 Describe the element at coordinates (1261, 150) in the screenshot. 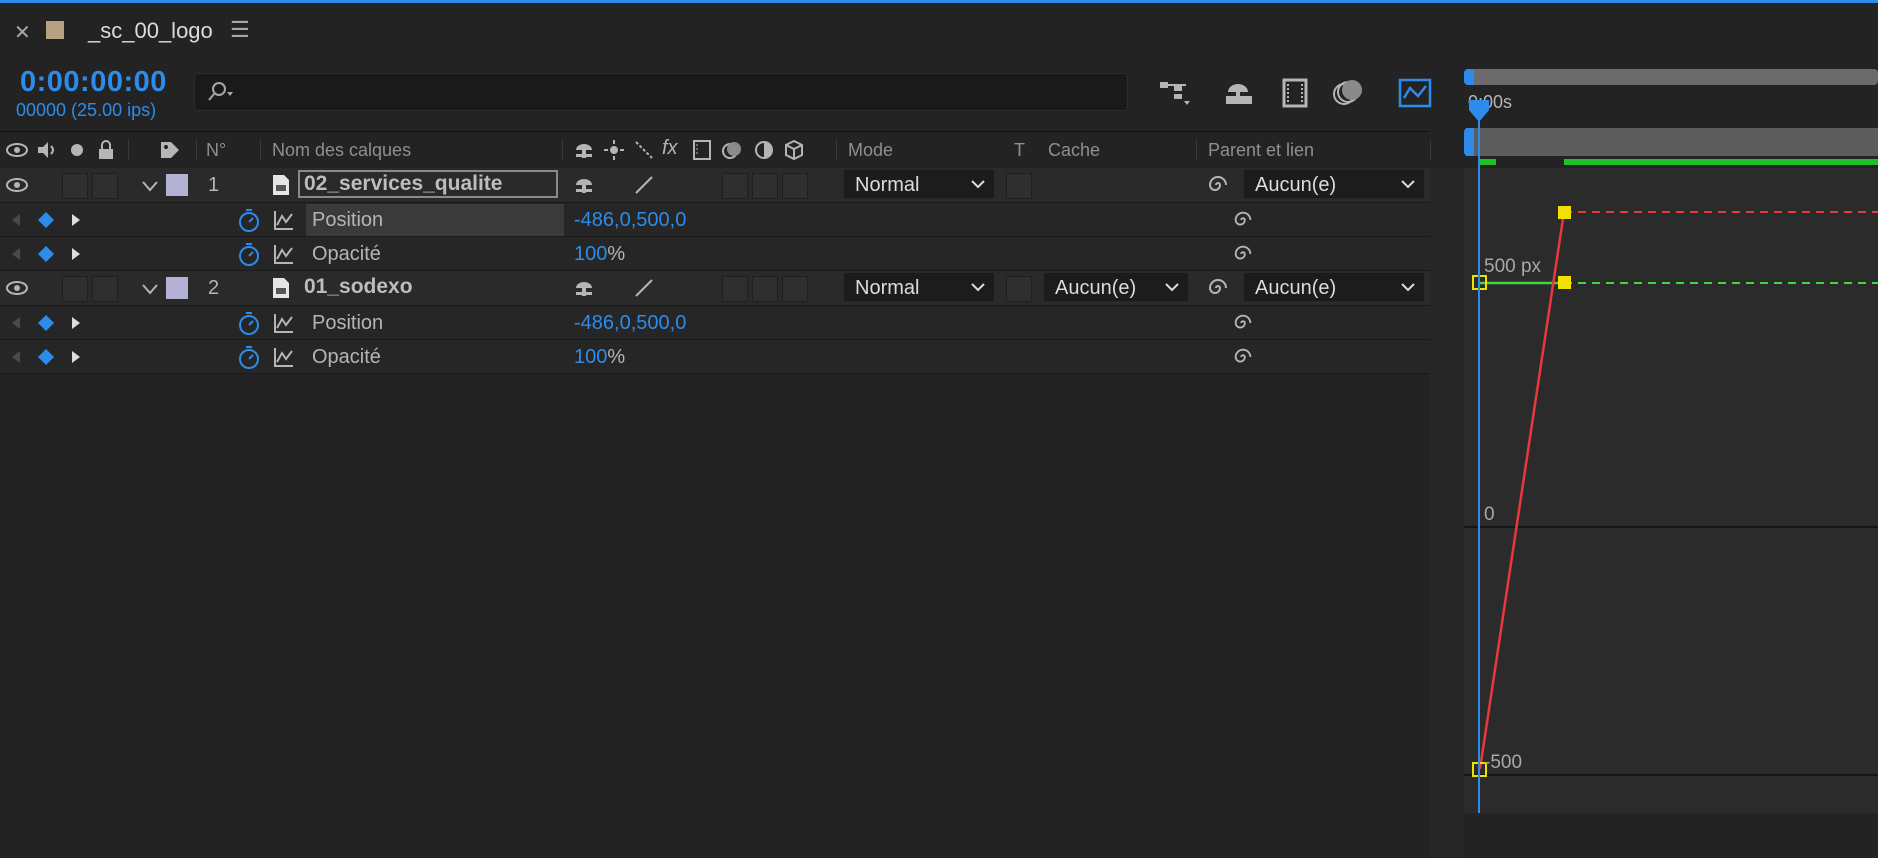

I see `column-parent-link: Parent et lien` at that location.